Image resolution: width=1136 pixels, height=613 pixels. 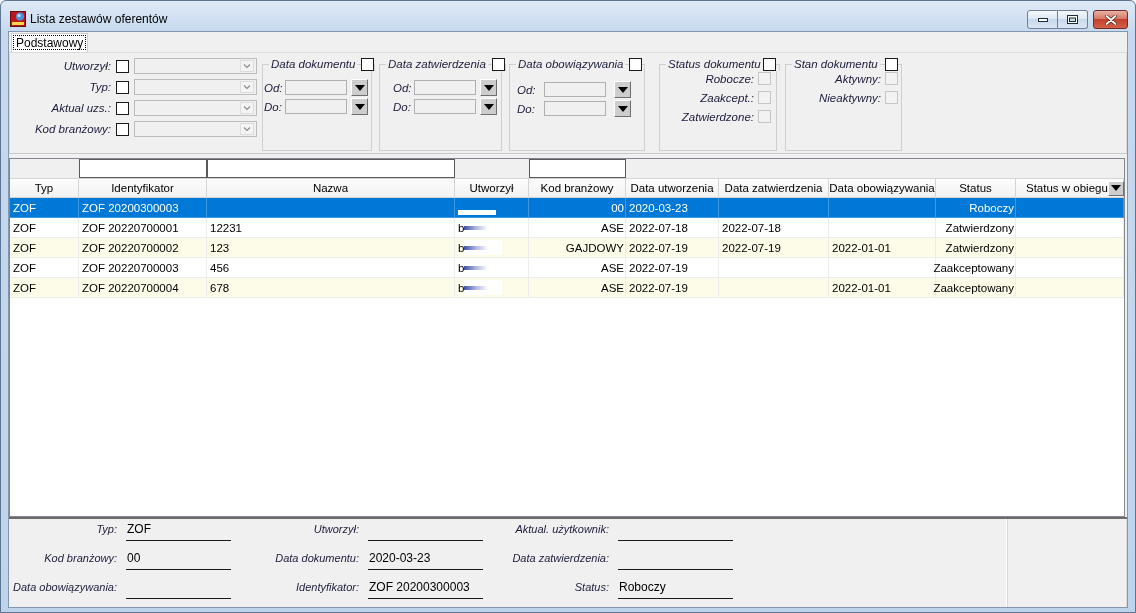 What do you see at coordinates (50, 42) in the screenshot?
I see `tab: Podstawowy` at bounding box center [50, 42].